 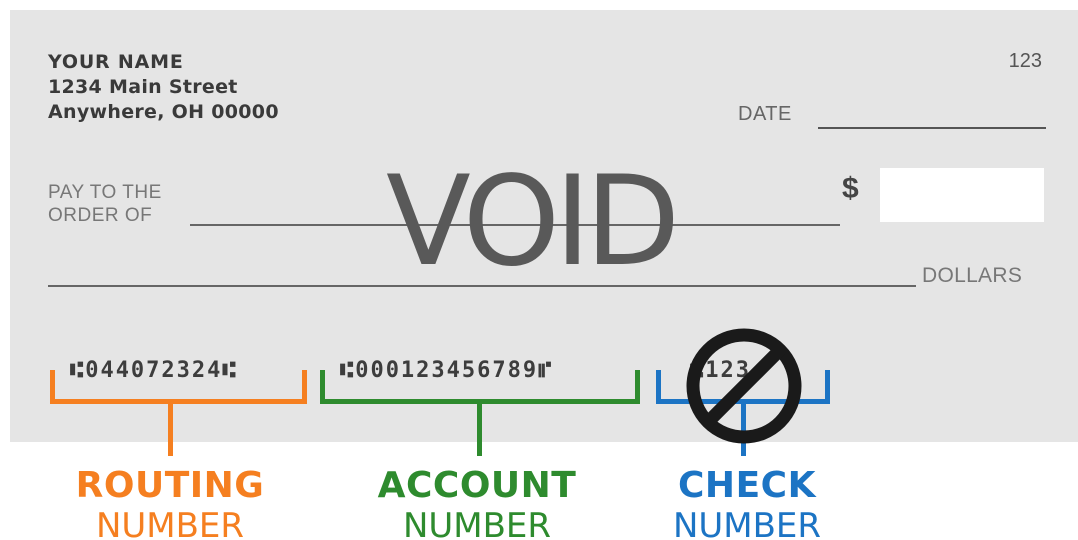 I want to click on holder-city: Anywhere, OH 00000, so click(x=163, y=112).